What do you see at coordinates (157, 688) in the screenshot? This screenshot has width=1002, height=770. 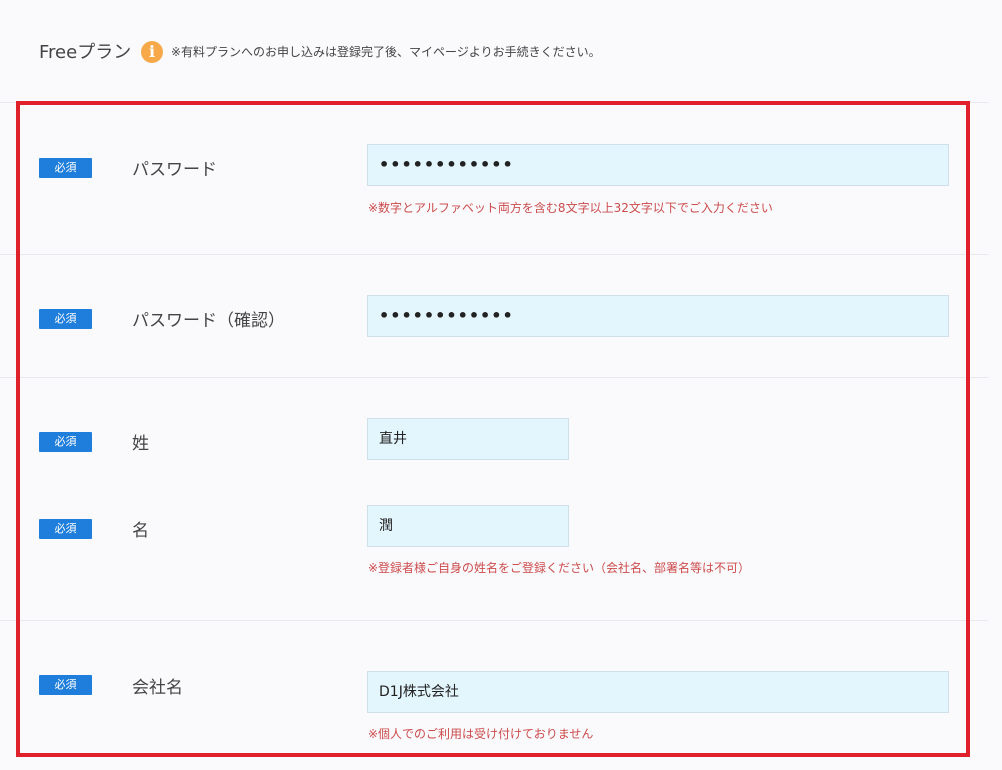 I see `company-label: 会社名` at bounding box center [157, 688].